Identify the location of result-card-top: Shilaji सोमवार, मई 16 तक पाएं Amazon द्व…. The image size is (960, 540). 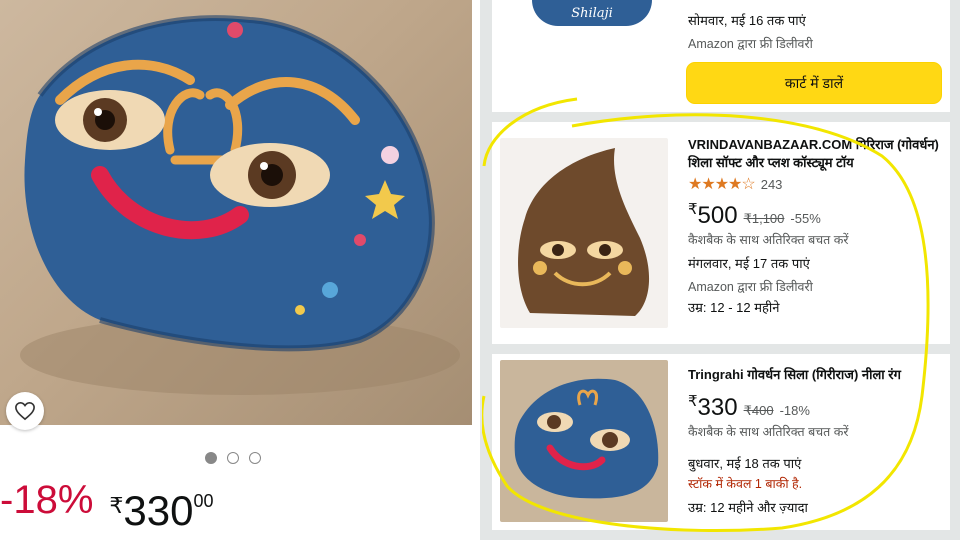
(721, 56).